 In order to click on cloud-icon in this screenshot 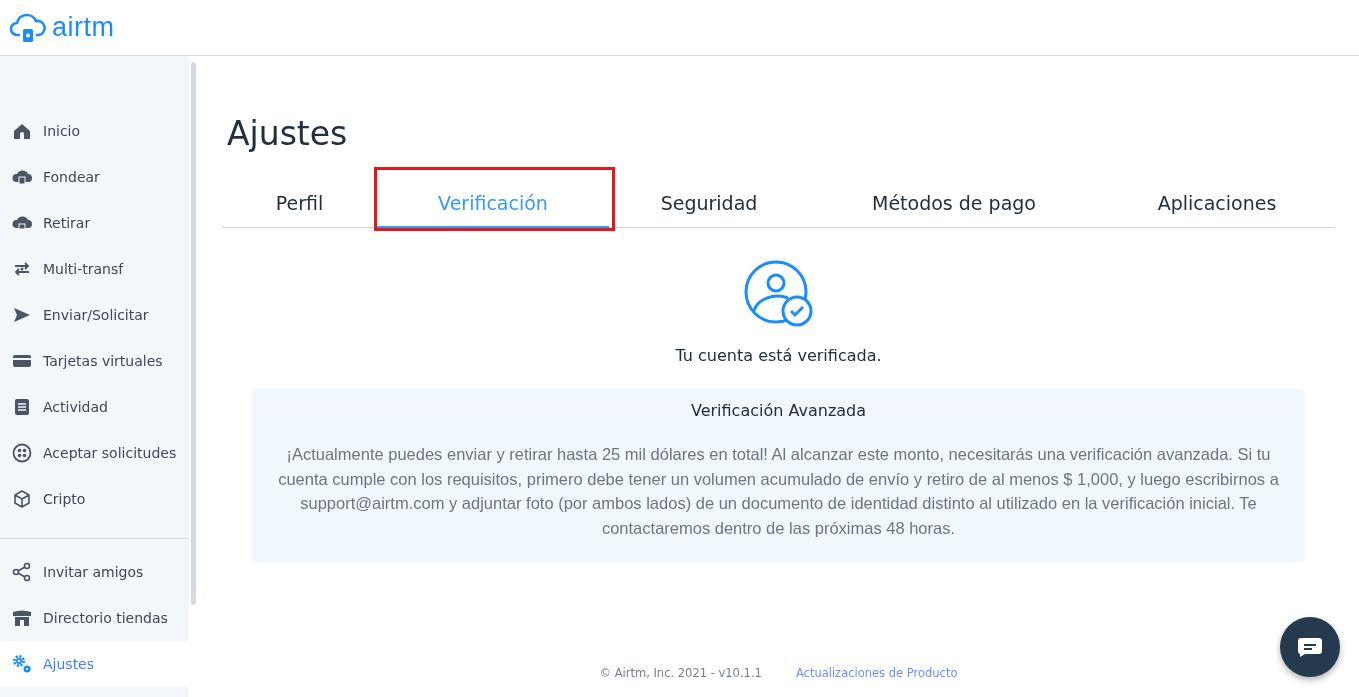, I will do `click(22, 177)`.